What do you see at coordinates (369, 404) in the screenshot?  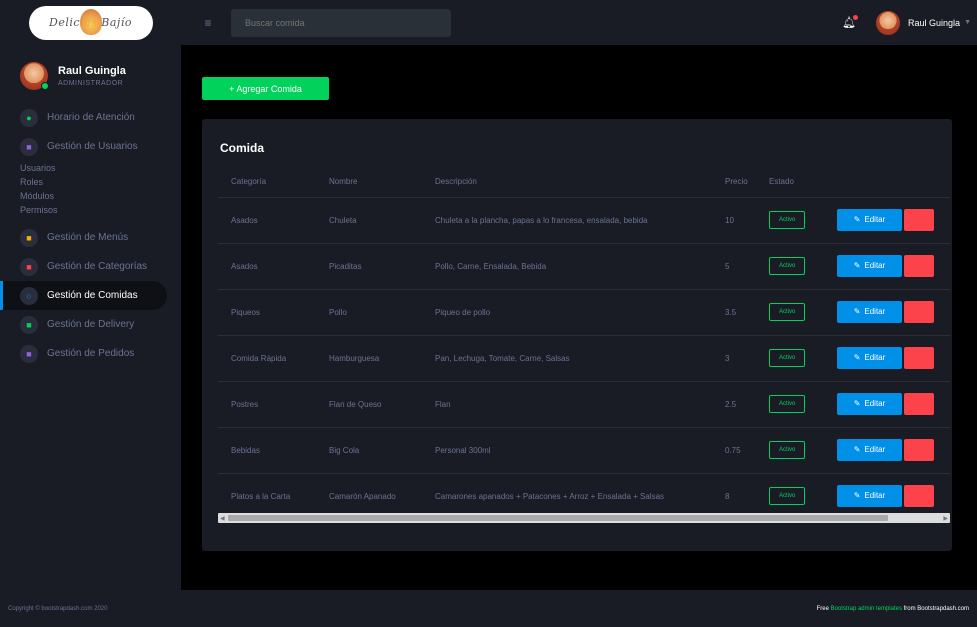 I see `cell-nombre: Flan de Queso` at bounding box center [369, 404].